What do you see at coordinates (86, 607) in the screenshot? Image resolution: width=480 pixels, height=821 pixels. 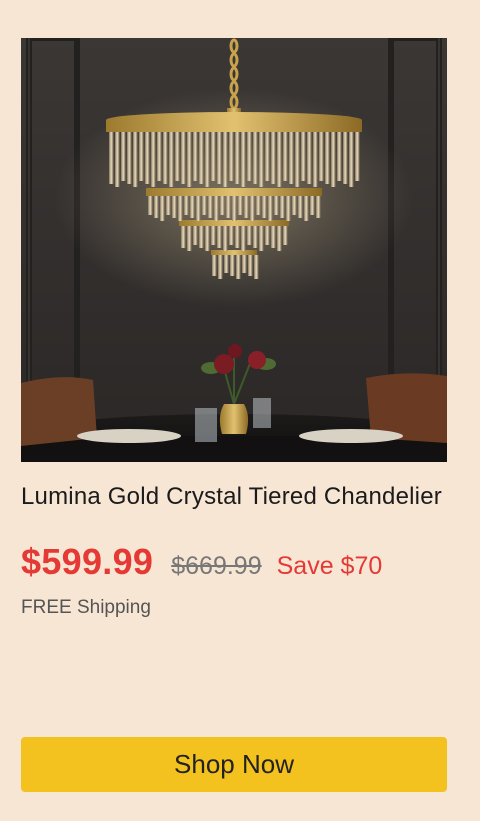 I see `shipping-info: FREE Shipping` at bounding box center [86, 607].